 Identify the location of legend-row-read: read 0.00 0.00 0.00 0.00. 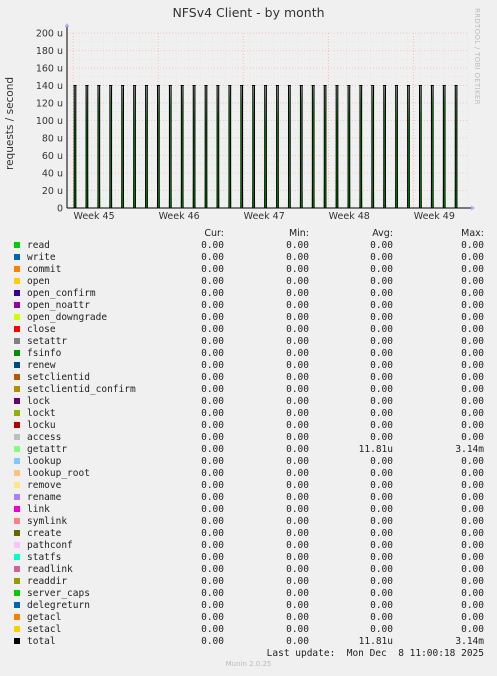
(248, 246).